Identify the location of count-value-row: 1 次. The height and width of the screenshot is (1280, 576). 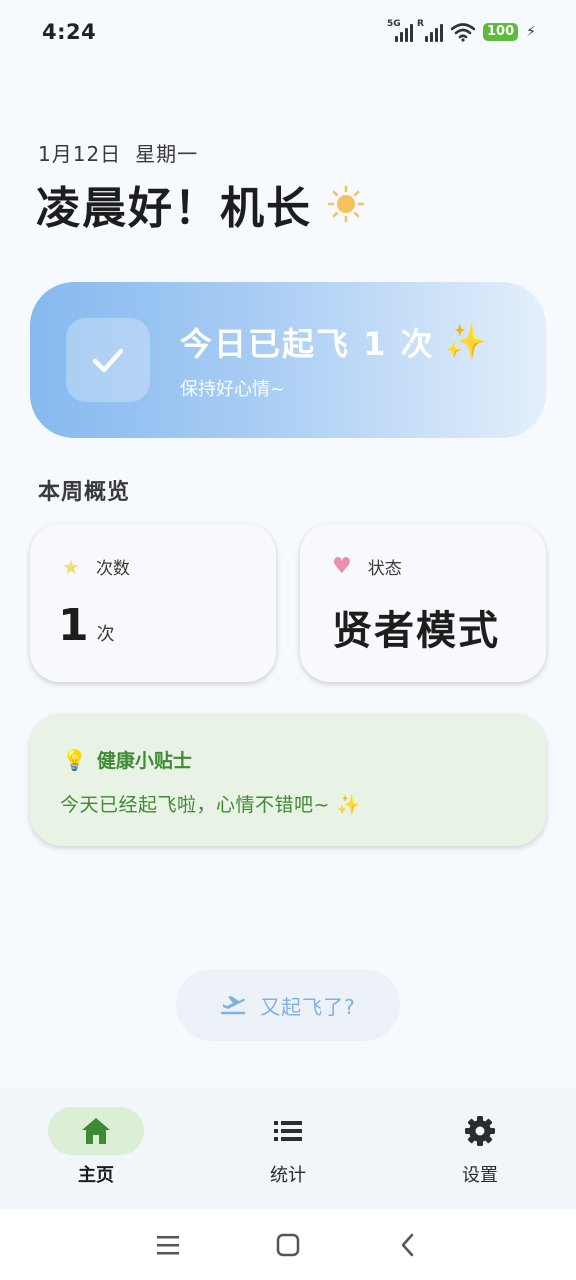
(86, 625).